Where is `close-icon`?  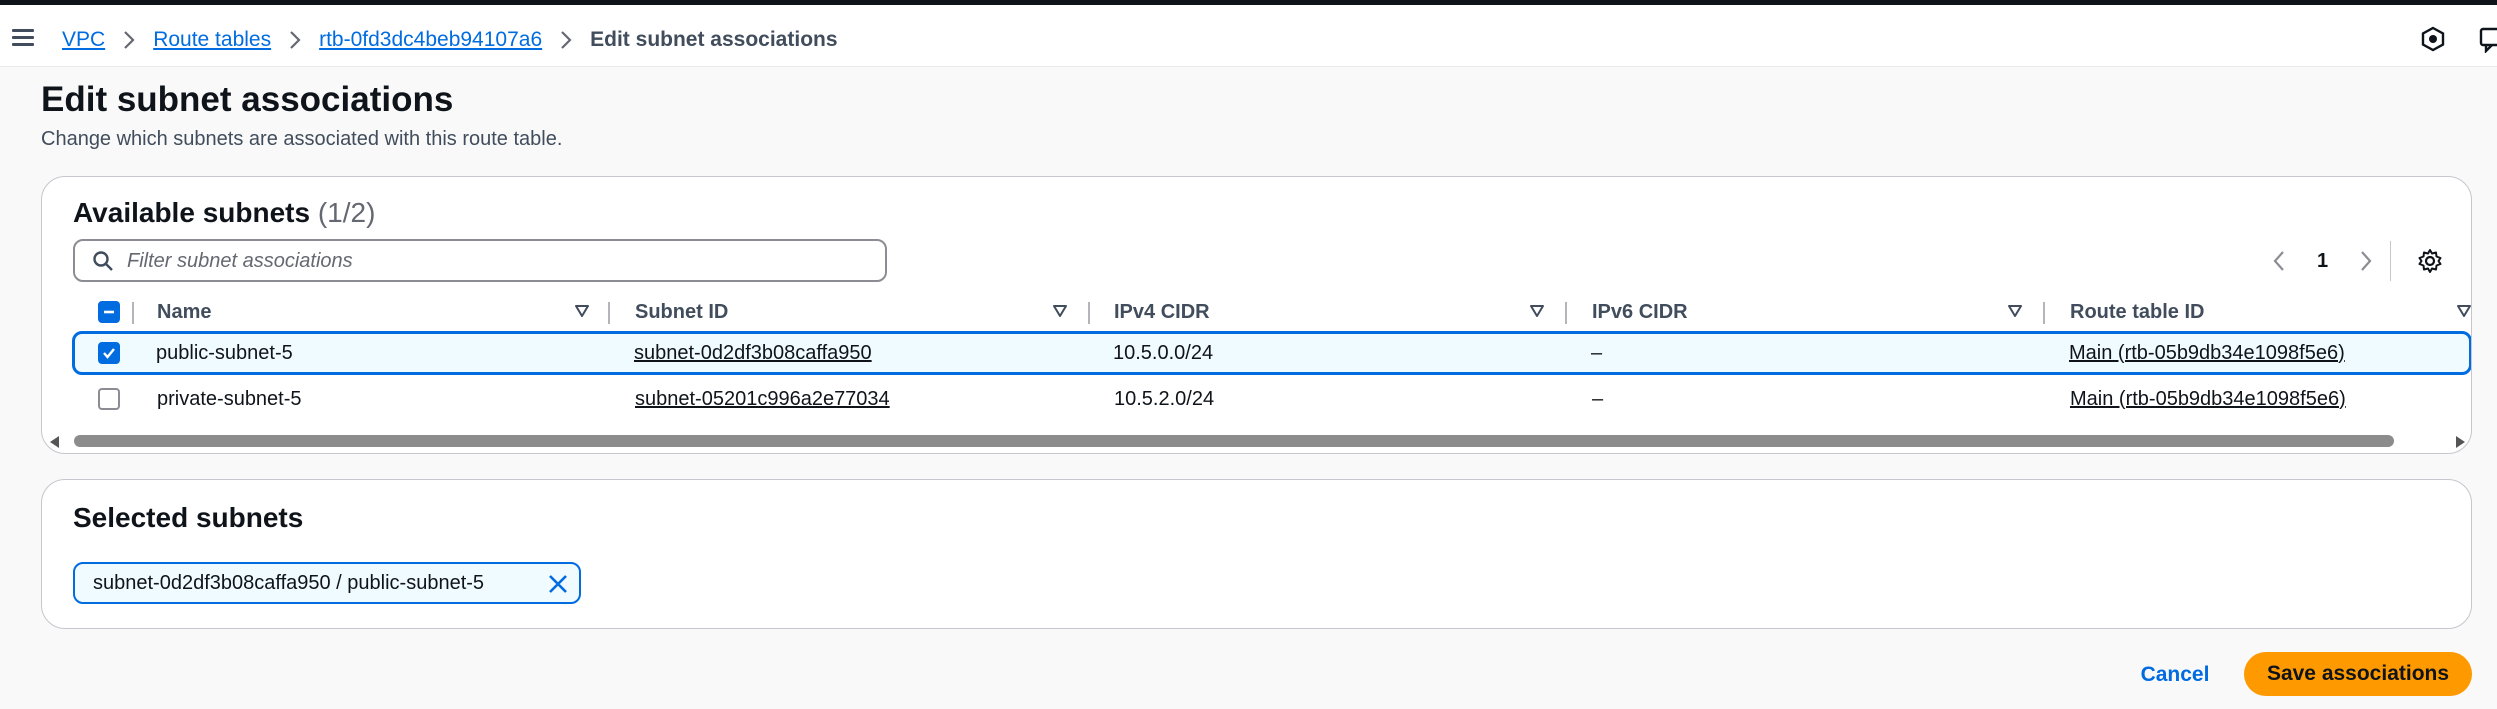 close-icon is located at coordinates (558, 584).